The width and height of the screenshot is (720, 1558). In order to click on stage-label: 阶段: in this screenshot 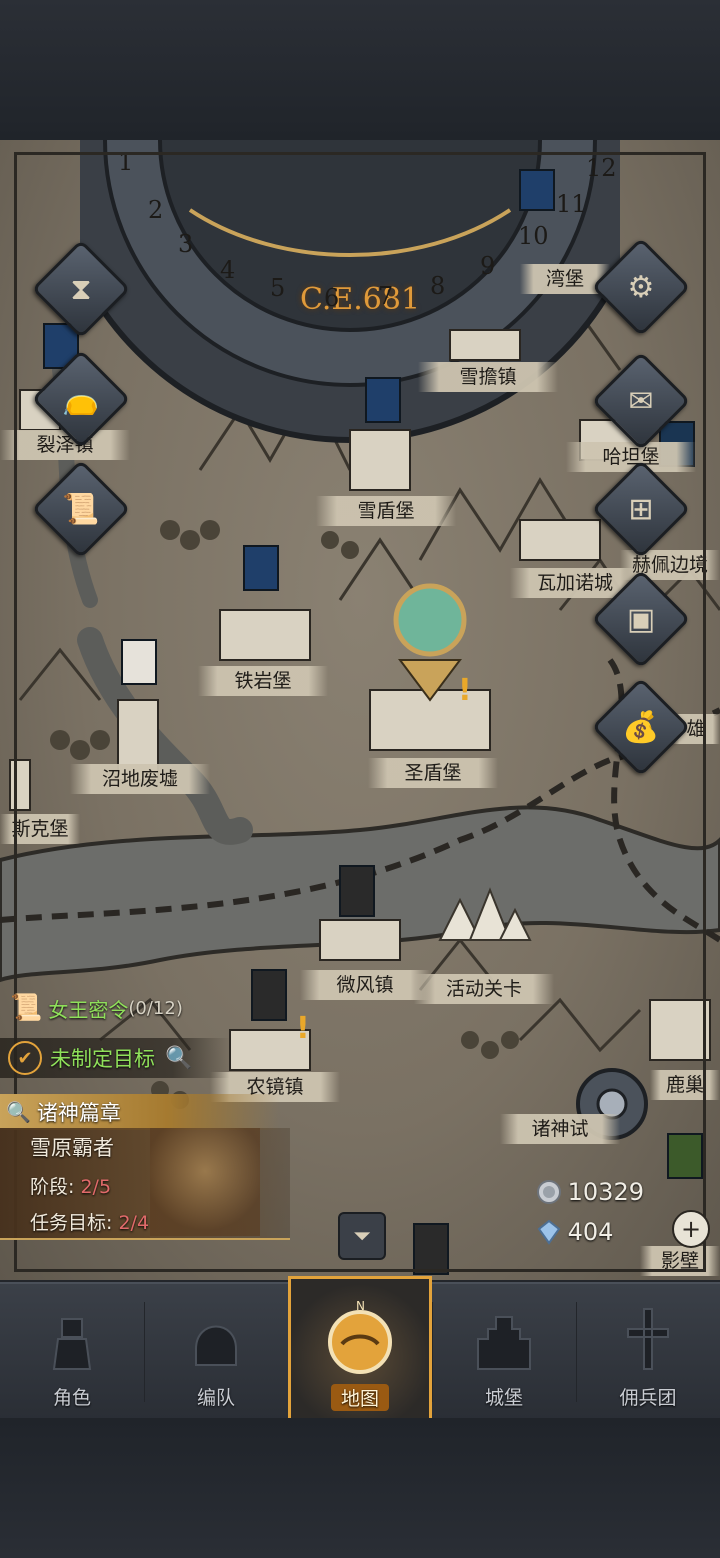, I will do `click(52, 1187)`.